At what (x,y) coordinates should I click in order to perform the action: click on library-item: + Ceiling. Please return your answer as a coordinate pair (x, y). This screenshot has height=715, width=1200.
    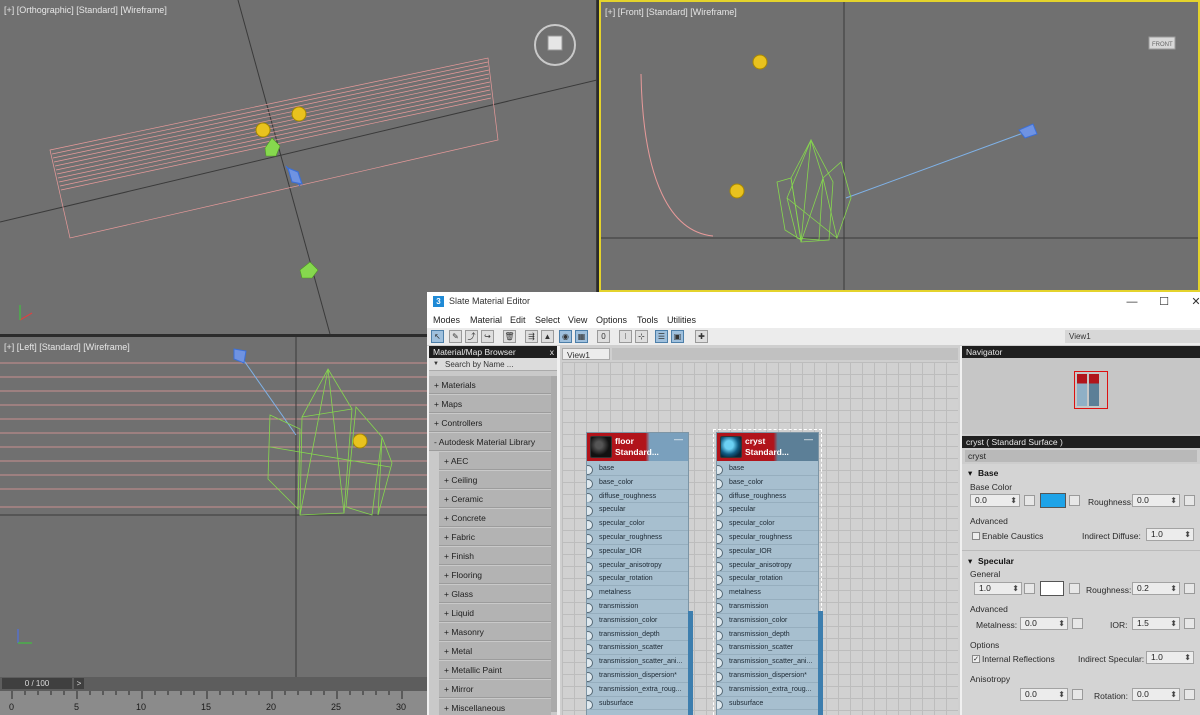
    Looking at the image, I should click on (495, 480).